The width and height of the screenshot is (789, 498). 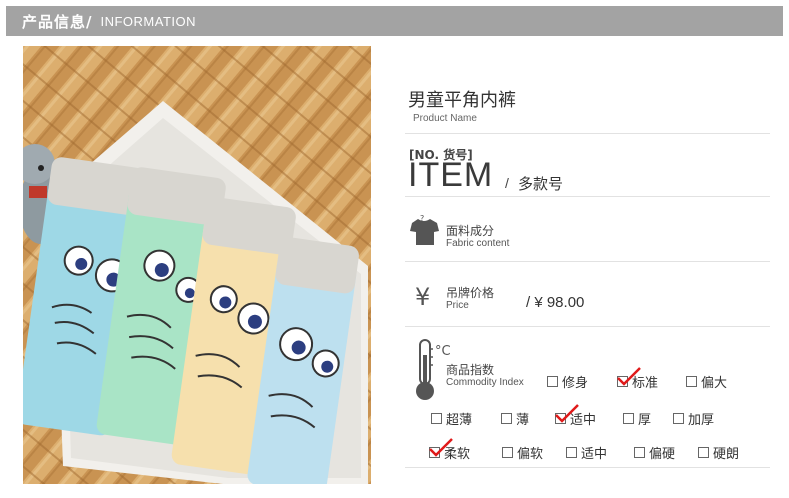 I want to click on index-label: 商品指数, so click(x=470, y=370).